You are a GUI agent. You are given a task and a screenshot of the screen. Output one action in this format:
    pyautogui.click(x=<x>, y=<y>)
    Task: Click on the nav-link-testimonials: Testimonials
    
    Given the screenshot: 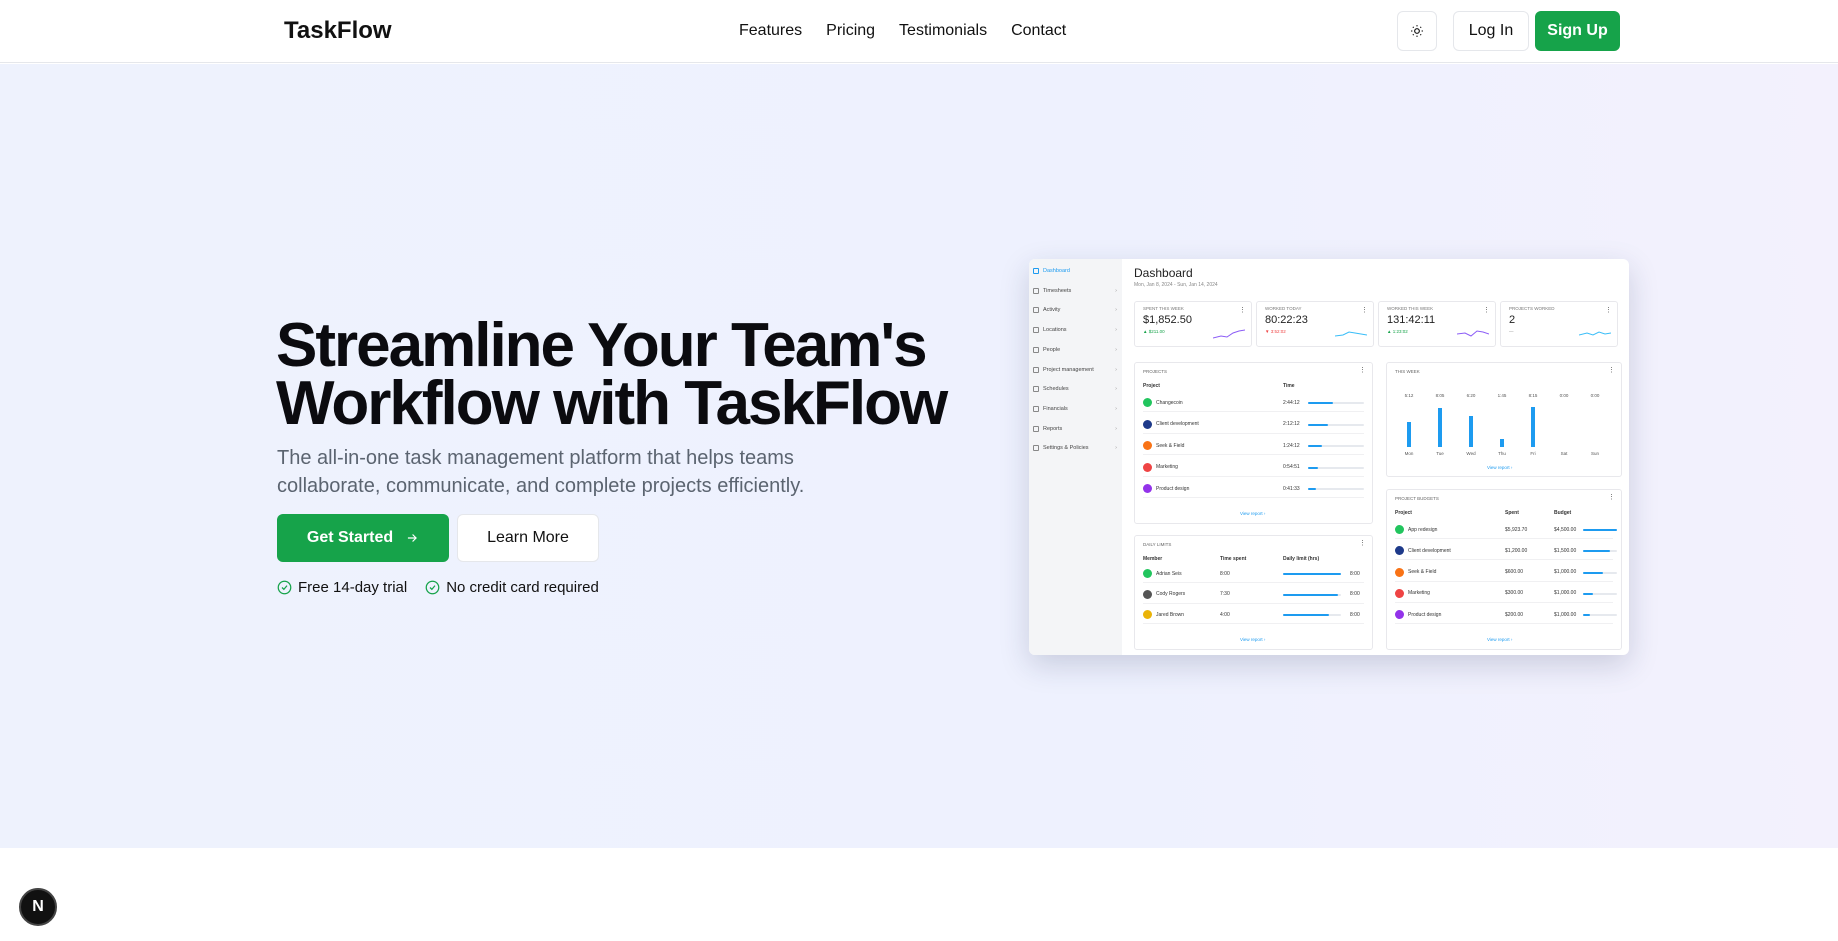 What is the action you would take?
    pyautogui.click(x=943, y=31)
    